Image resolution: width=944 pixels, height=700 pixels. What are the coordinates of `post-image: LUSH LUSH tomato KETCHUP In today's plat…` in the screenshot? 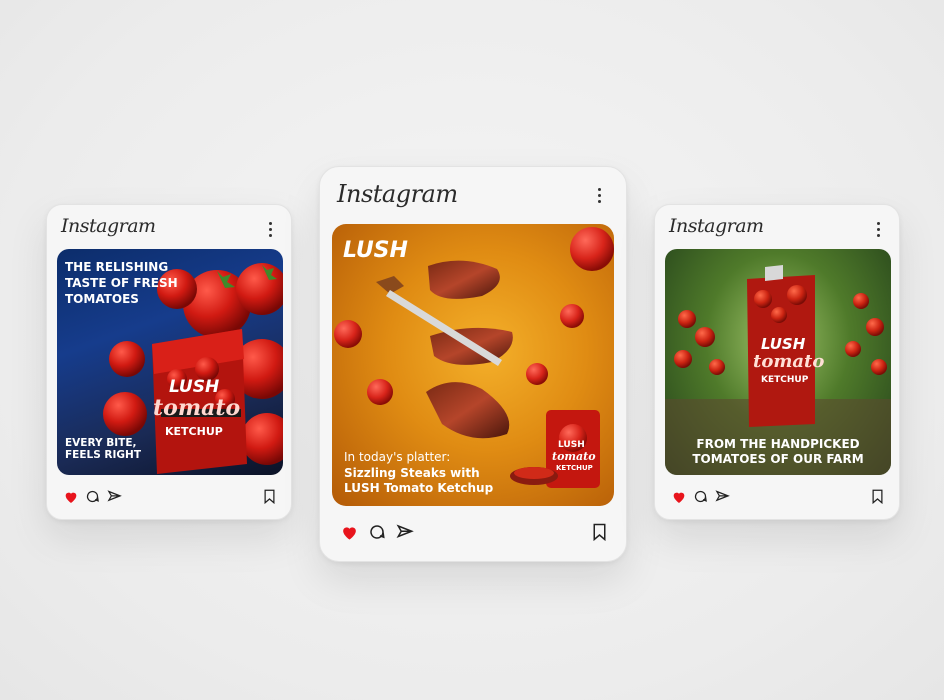 It's located at (473, 365).